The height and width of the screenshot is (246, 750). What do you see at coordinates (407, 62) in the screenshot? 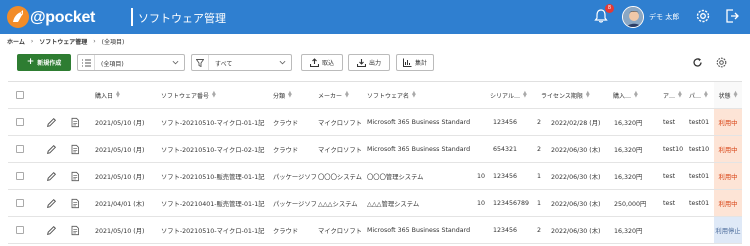
I see `bar-chart-icon` at bounding box center [407, 62].